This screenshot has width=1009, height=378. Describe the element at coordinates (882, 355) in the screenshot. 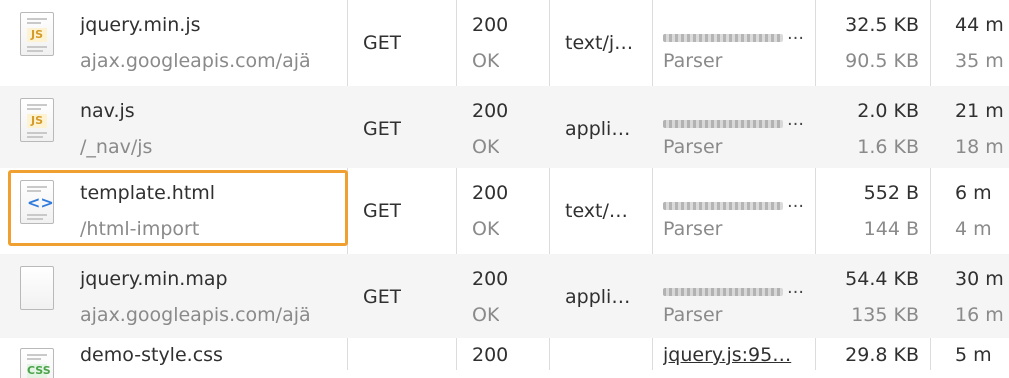

I see `transfer-size: 29.8 KB` at that location.